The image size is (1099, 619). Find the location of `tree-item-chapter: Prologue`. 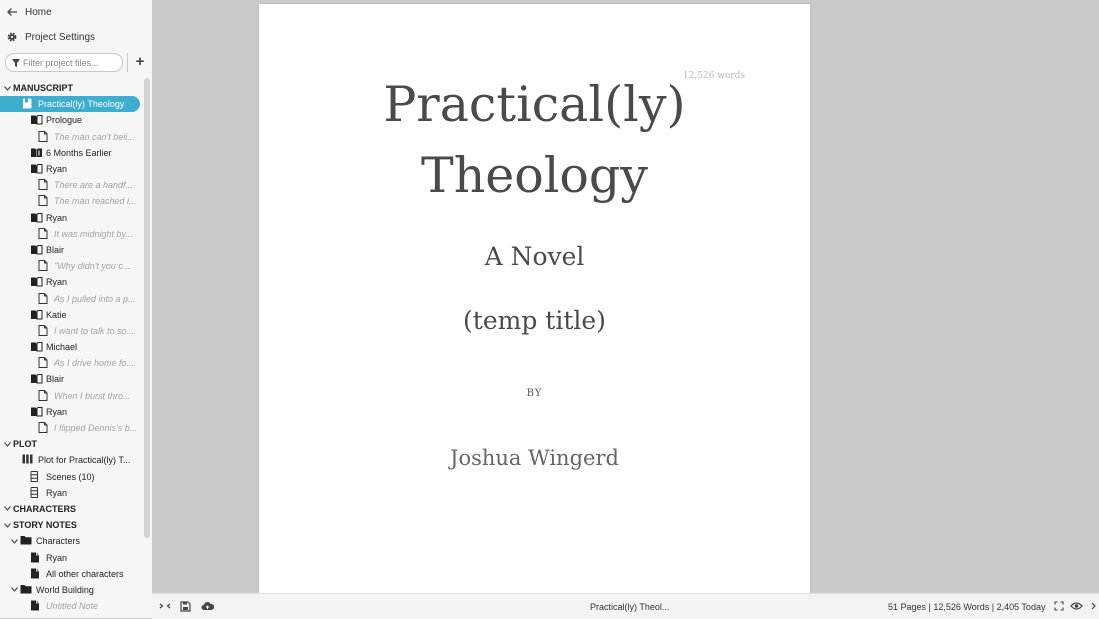

tree-item-chapter: Prologue is located at coordinates (71, 120).